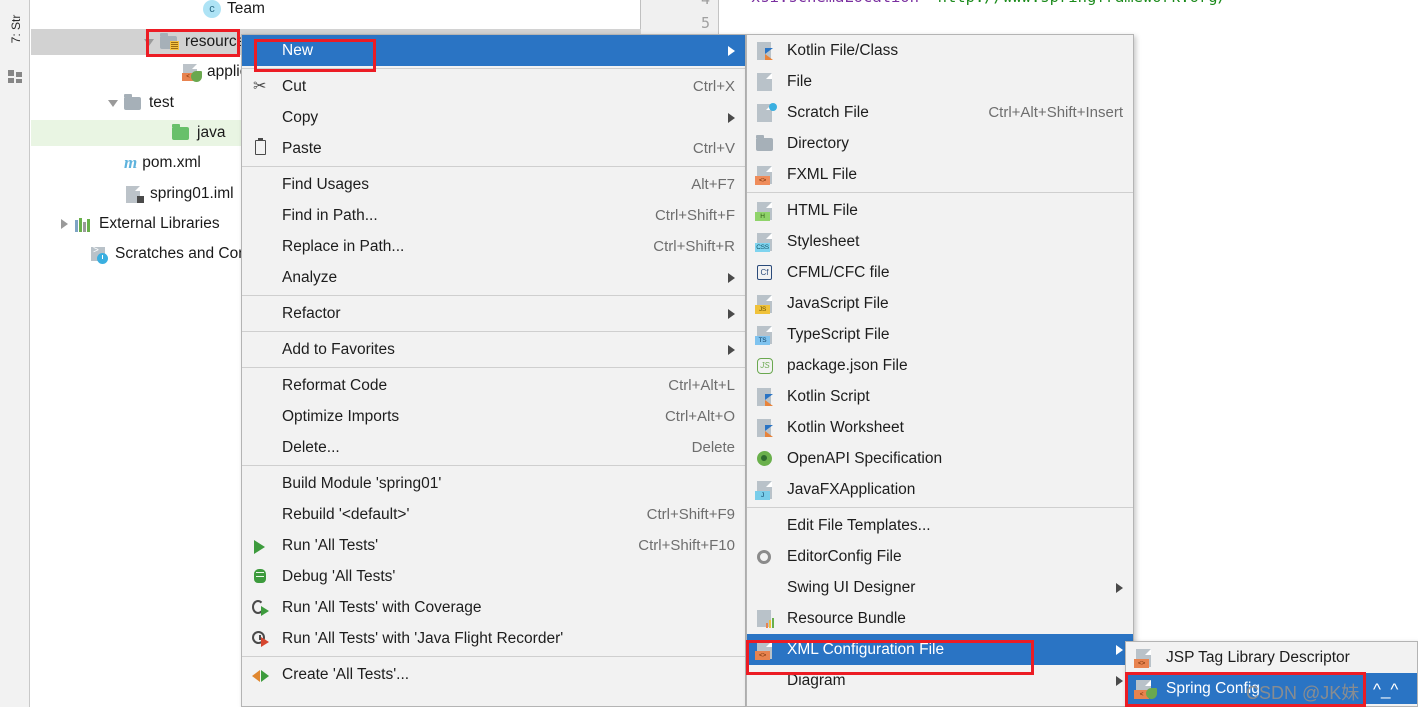 The image size is (1418, 707). What do you see at coordinates (940, 556) in the screenshot?
I see `menu-item-editorconfig-file: EditorConfig File` at bounding box center [940, 556].